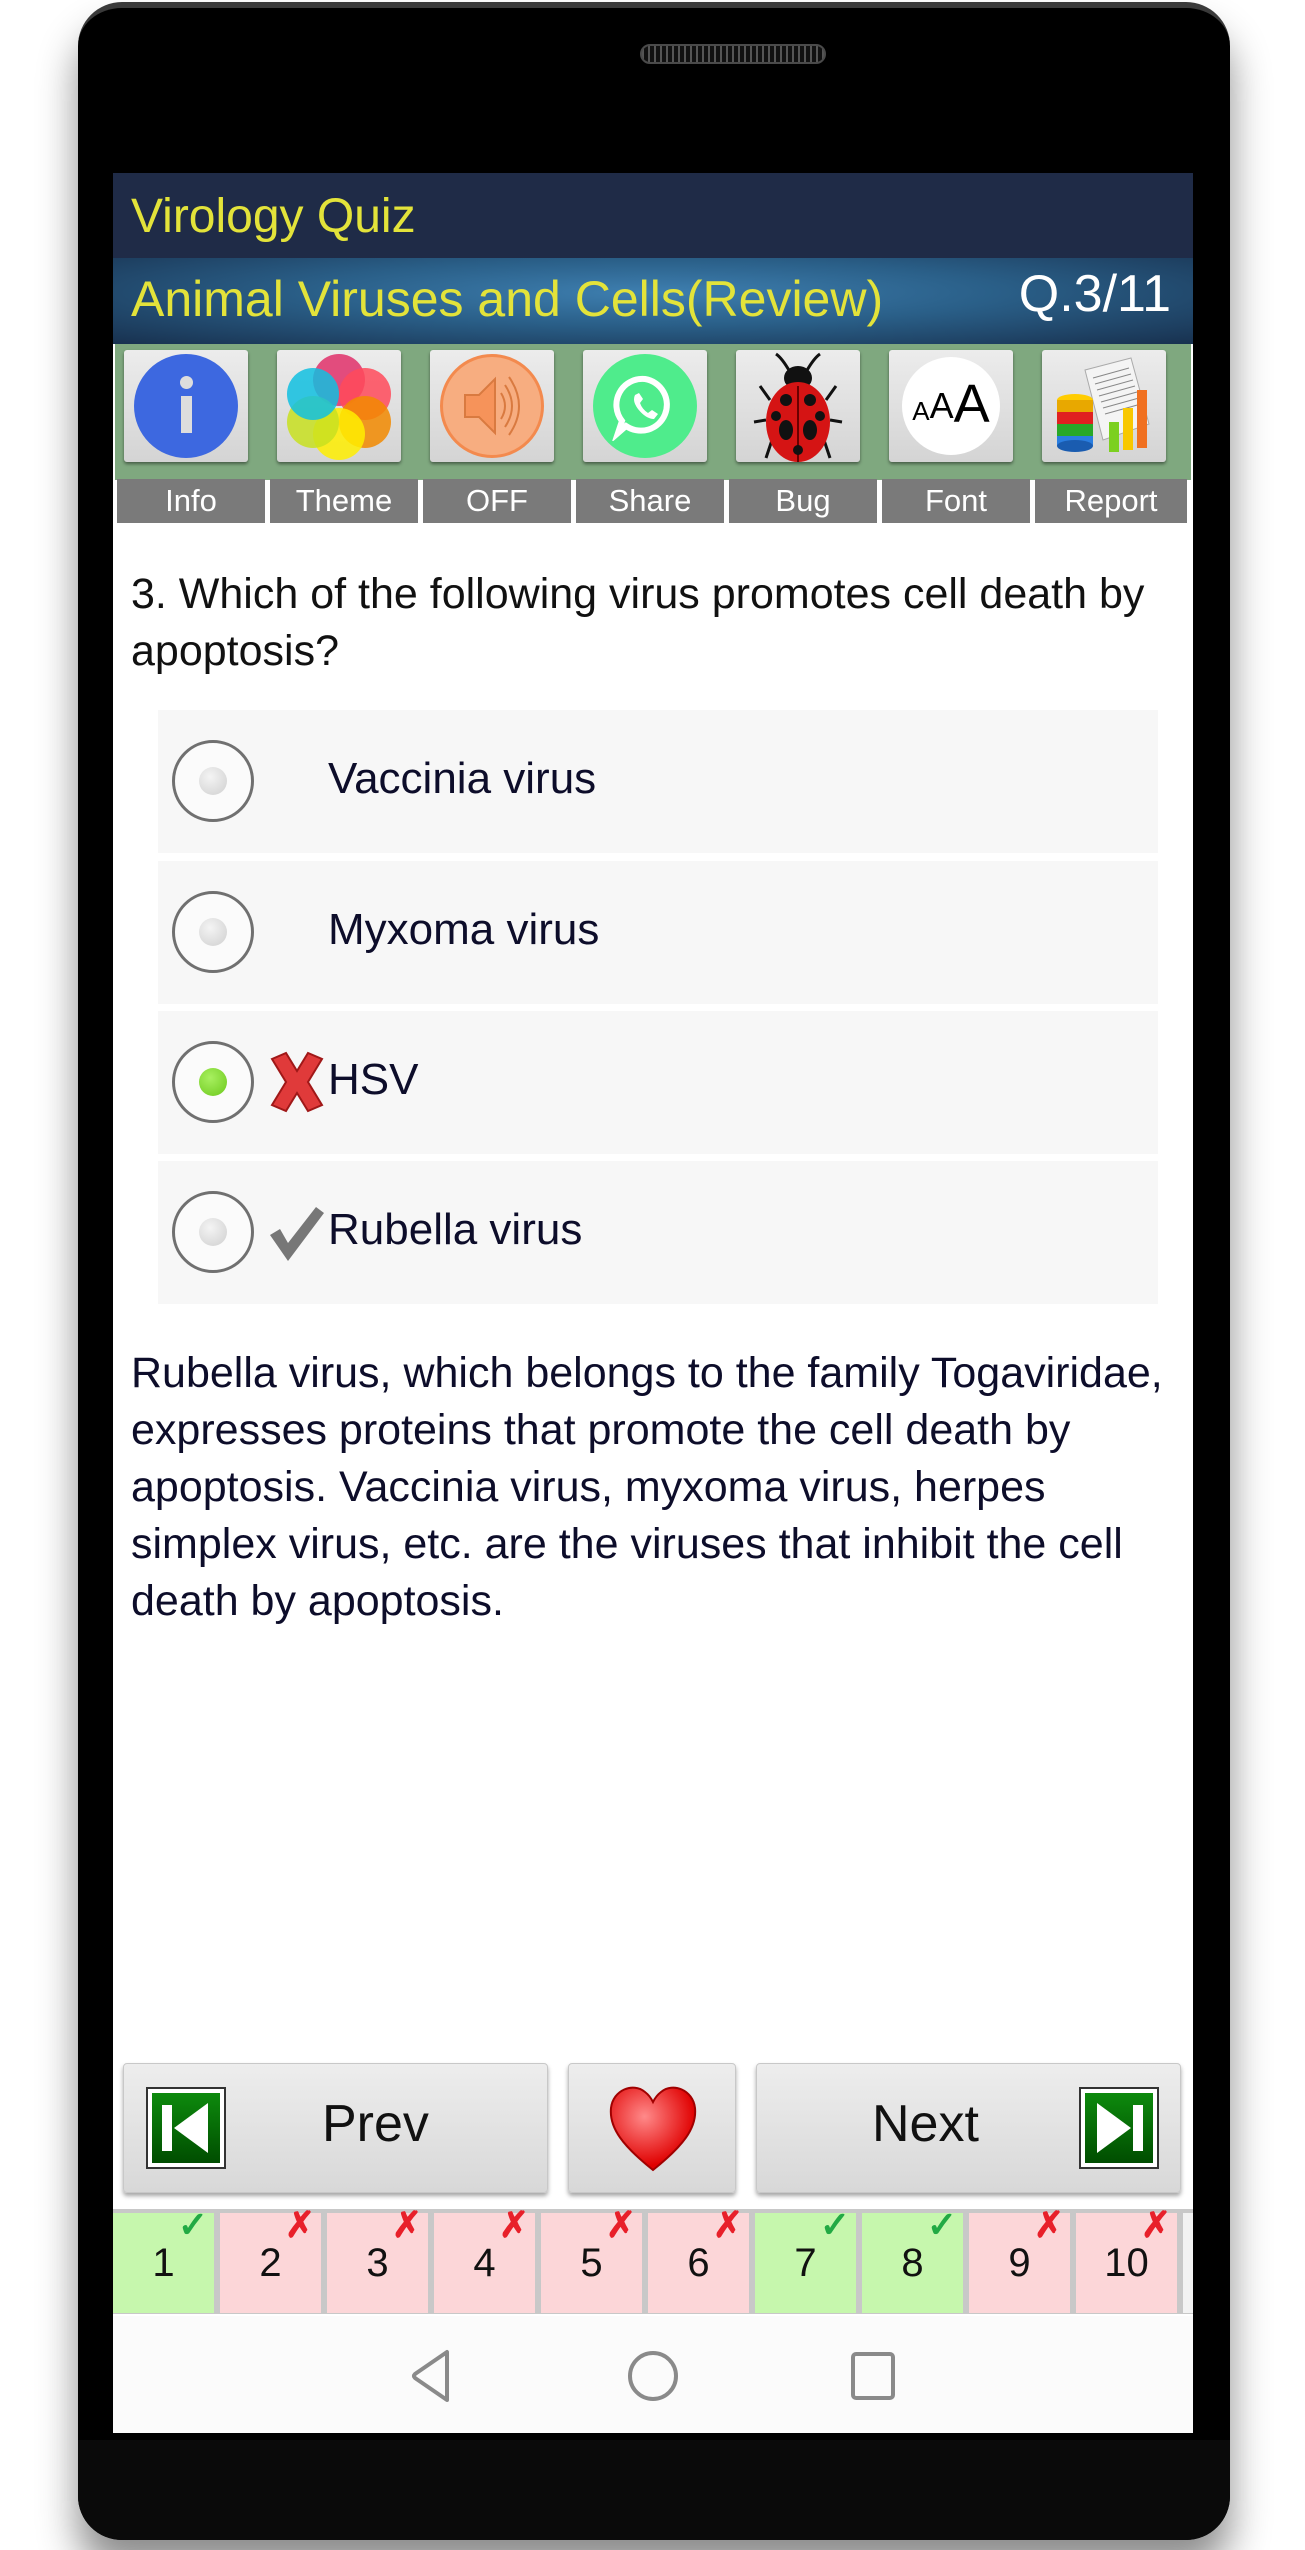 The width and height of the screenshot is (1305, 2550). I want to click on question-cell-current: 3 ✗, so click(377, 2259).